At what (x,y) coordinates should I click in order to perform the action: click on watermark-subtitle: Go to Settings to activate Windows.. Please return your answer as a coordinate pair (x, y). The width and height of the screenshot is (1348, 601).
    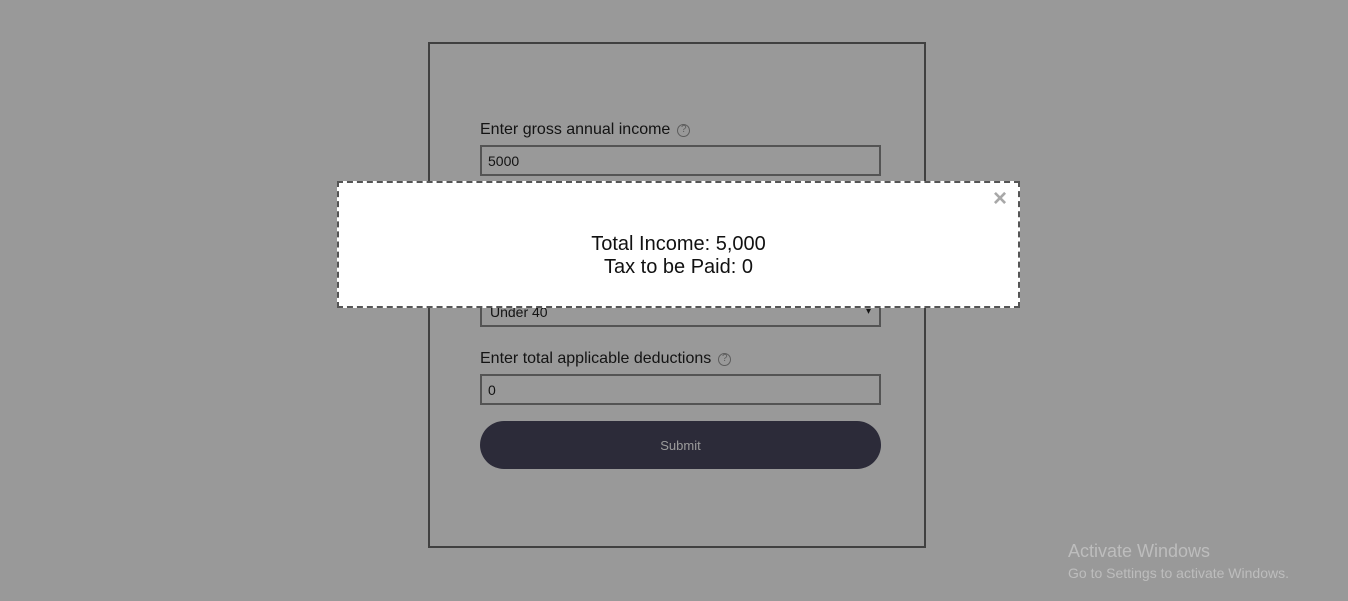
    Looking at the image, I should click on (1178, 573).